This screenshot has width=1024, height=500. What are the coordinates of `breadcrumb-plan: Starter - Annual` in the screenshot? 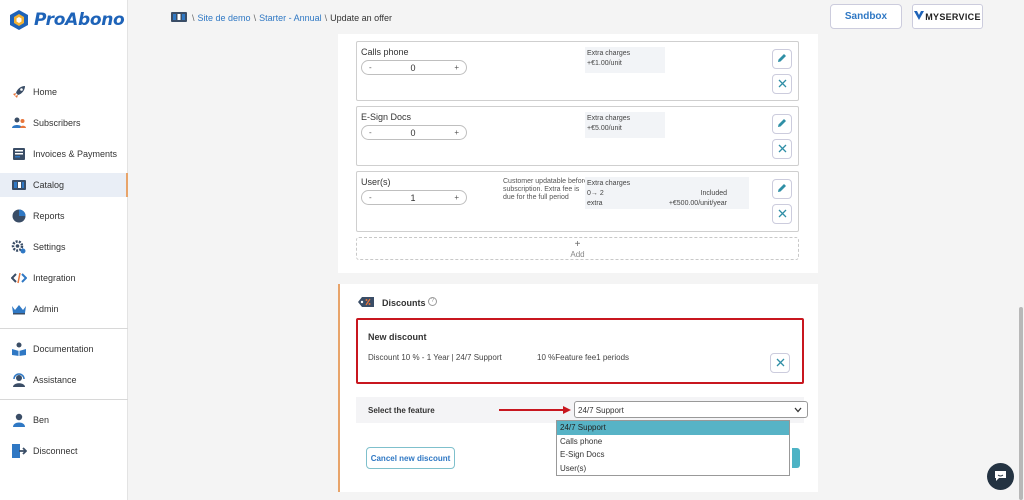 It's located at (290, 18).